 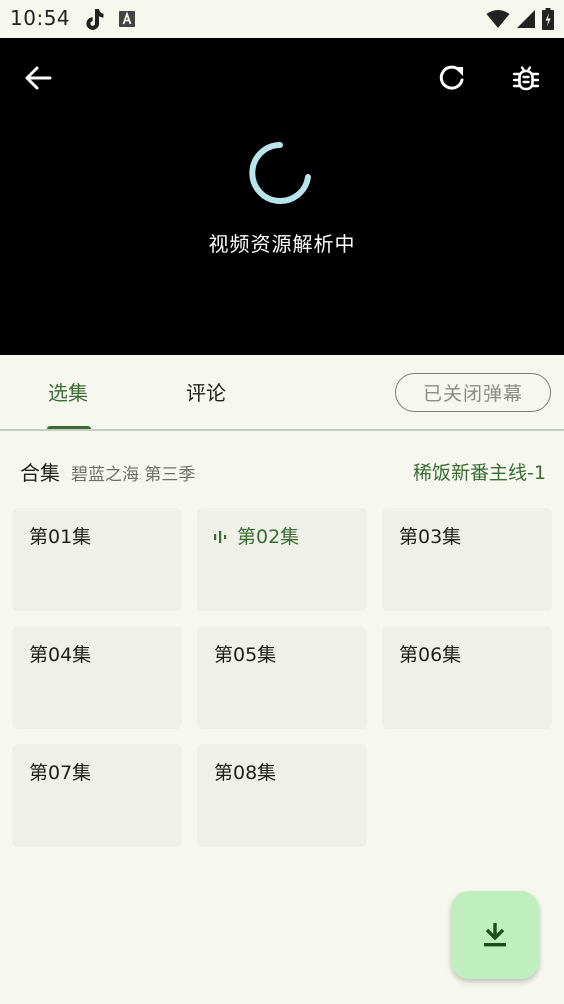 I want to click on loading-spinner-icon, so click(x=280, y=173).